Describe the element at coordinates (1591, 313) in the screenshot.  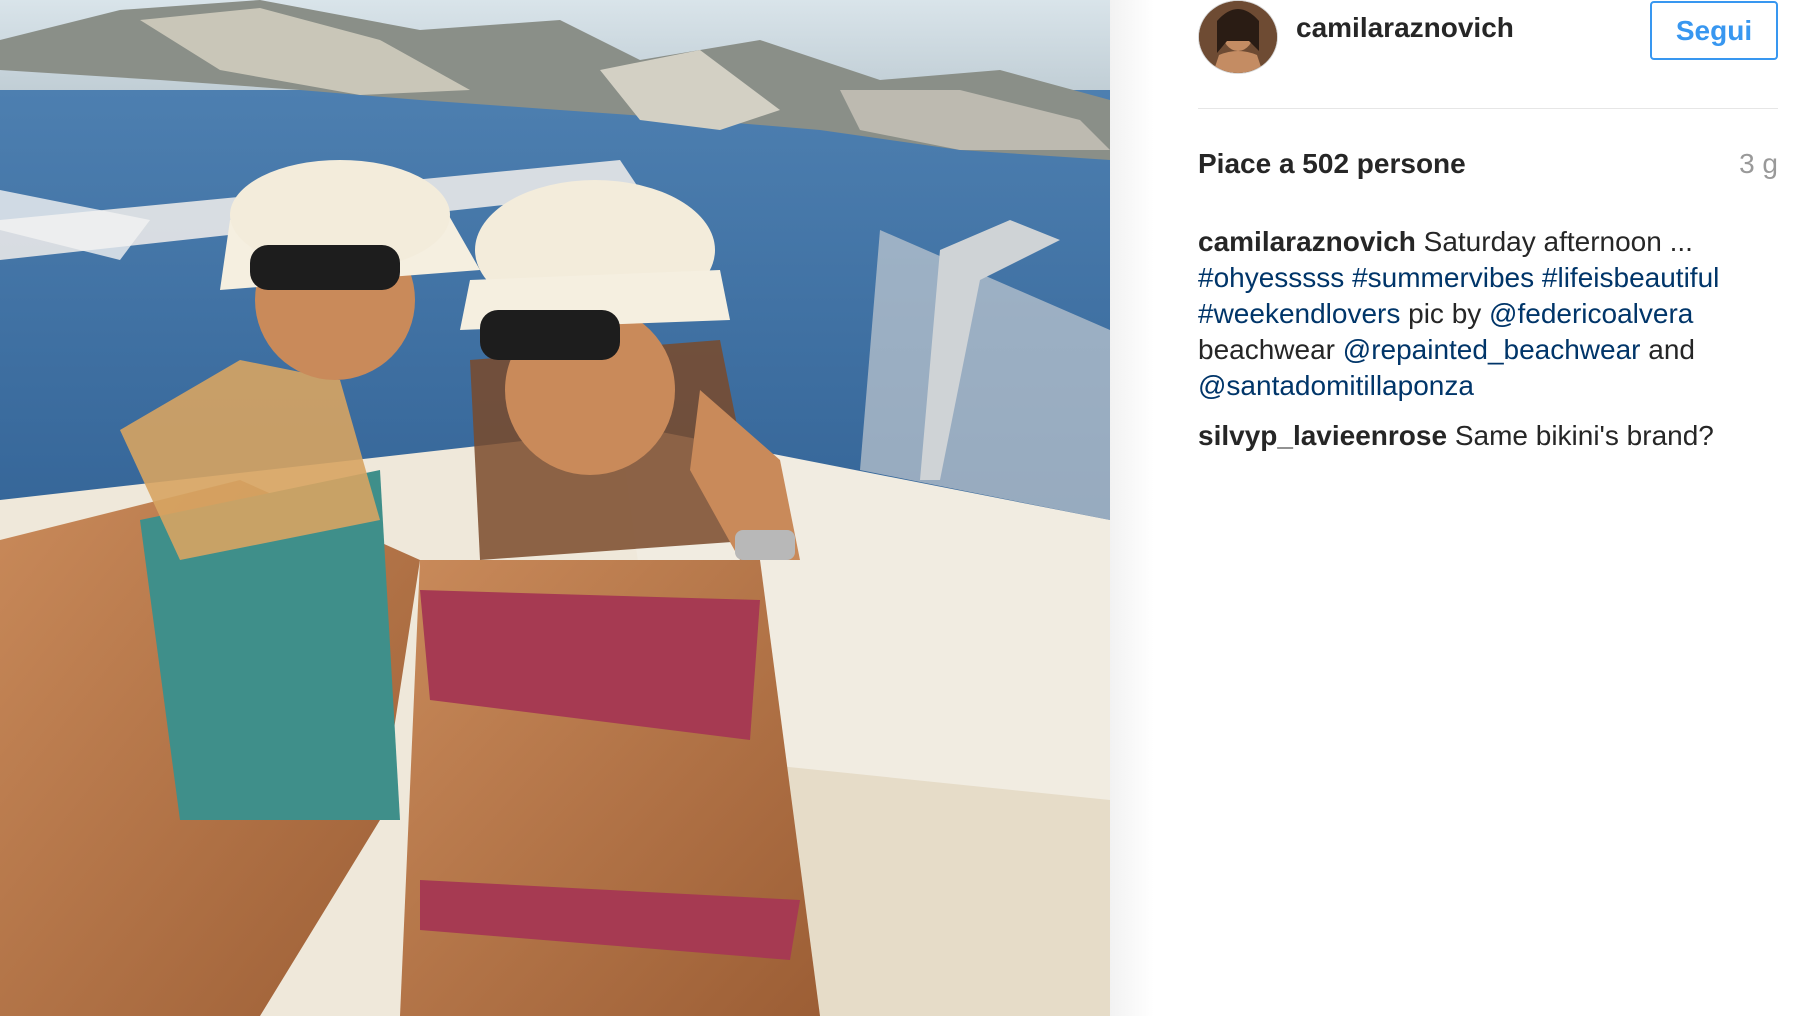
I see `mention-link: @federicoalvera` at that location.